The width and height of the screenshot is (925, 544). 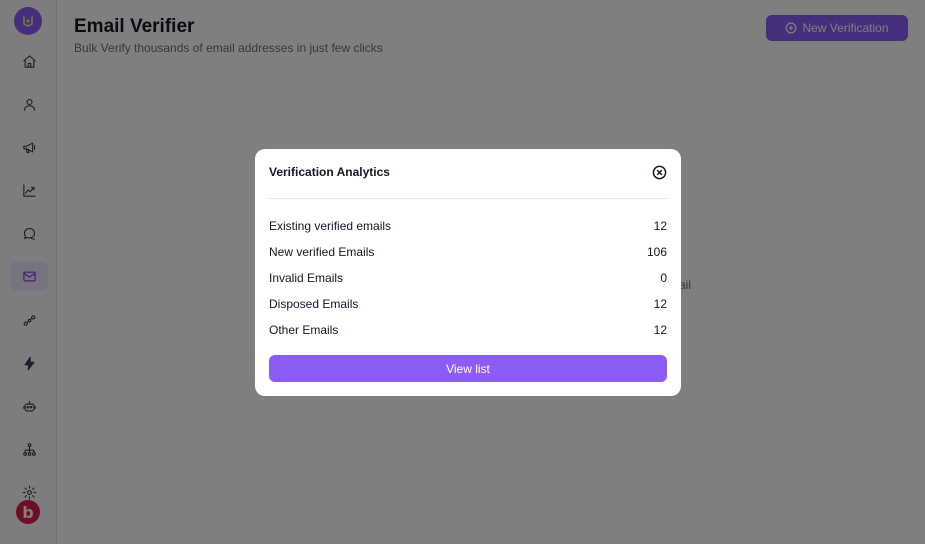 I want to click on stat-row-other: Other Emails 12, so click(x=468, y=330).